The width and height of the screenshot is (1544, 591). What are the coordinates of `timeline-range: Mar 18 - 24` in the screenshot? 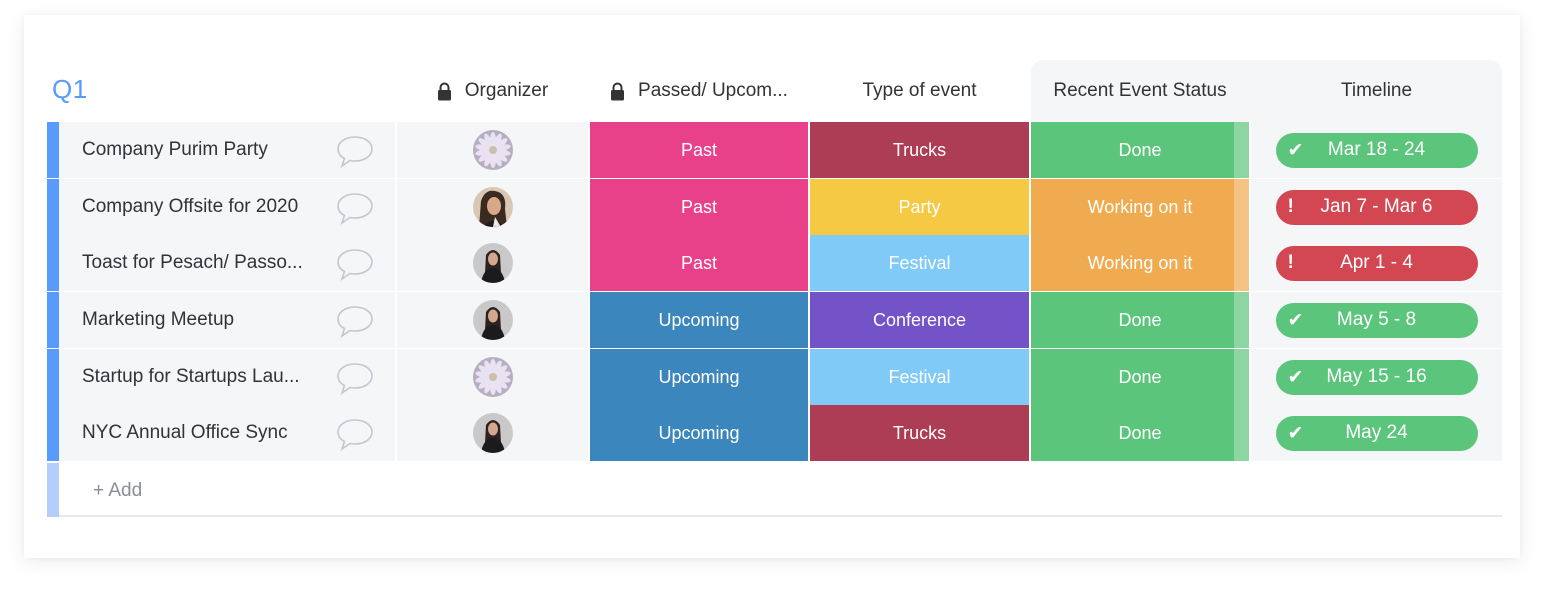 It's located at (1376, 149).